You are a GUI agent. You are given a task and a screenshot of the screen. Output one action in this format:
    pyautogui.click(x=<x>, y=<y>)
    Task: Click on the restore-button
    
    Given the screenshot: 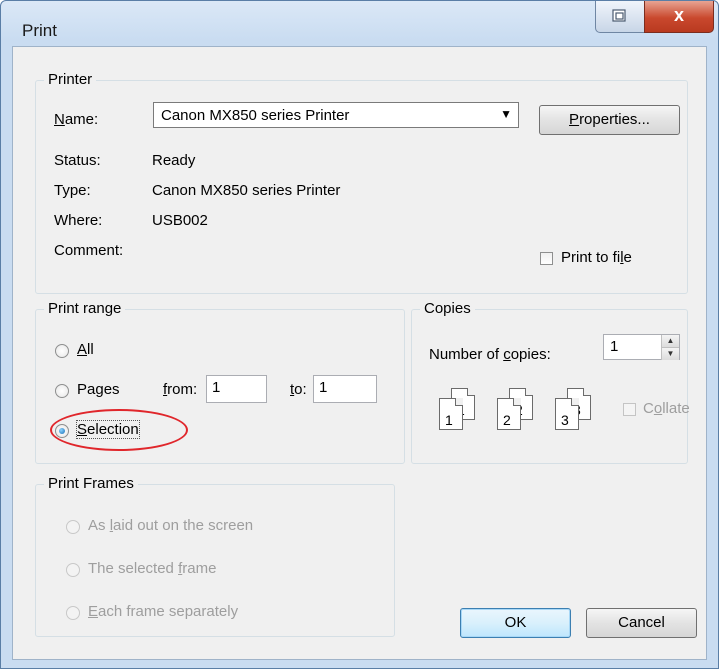 What is the action you would take?
    pyautogui.click(x=620, y=17)
    